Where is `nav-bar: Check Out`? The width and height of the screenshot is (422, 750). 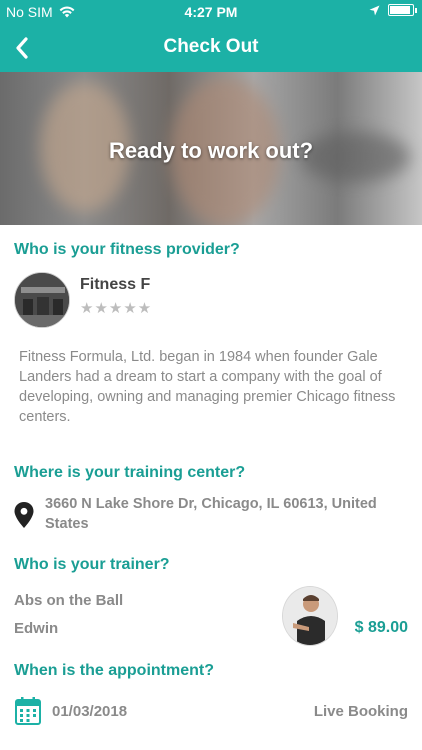 nav-bar: Check Out is located at coordinates (211, 48).